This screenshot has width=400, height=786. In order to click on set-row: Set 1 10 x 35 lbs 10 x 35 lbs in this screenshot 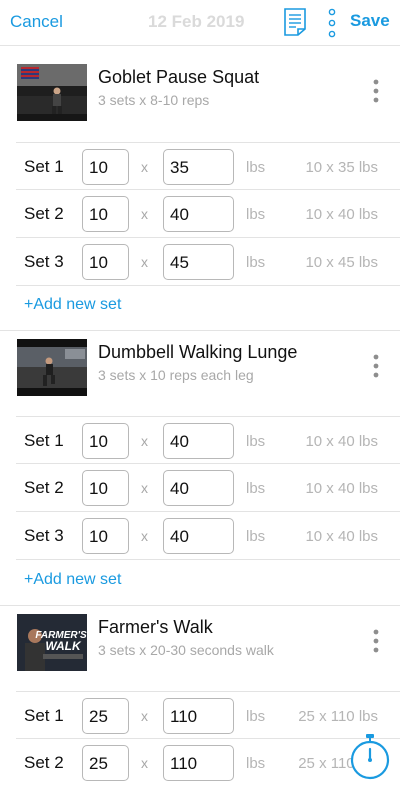, I will do `click(208, 166)`.